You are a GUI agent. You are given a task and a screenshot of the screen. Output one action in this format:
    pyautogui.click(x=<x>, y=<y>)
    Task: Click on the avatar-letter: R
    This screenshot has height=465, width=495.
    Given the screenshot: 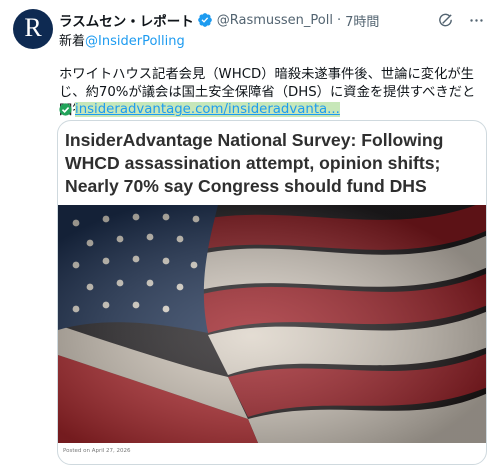 What is the action you would take?
    pyautogui.click(x=33, y=27)
    